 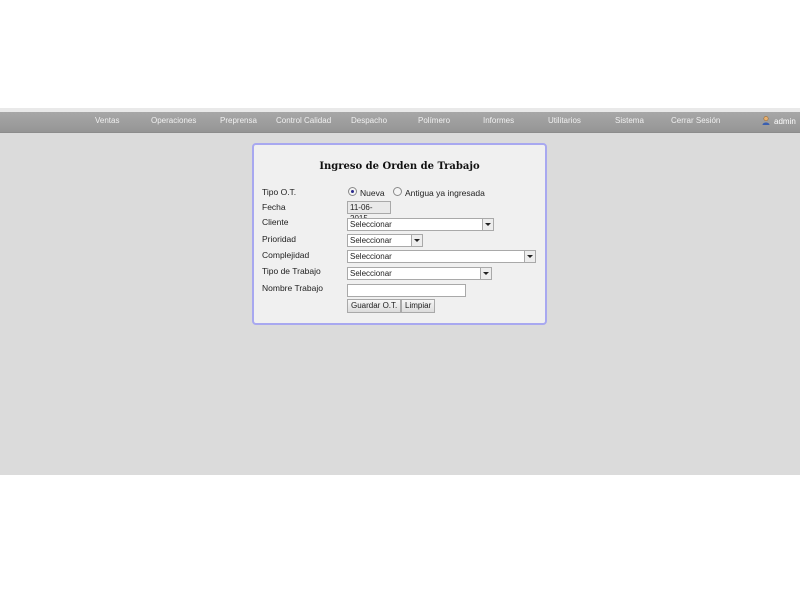 I want to click on tipo-trabajo-select: Seleccionar, so click(x=419, y=273).